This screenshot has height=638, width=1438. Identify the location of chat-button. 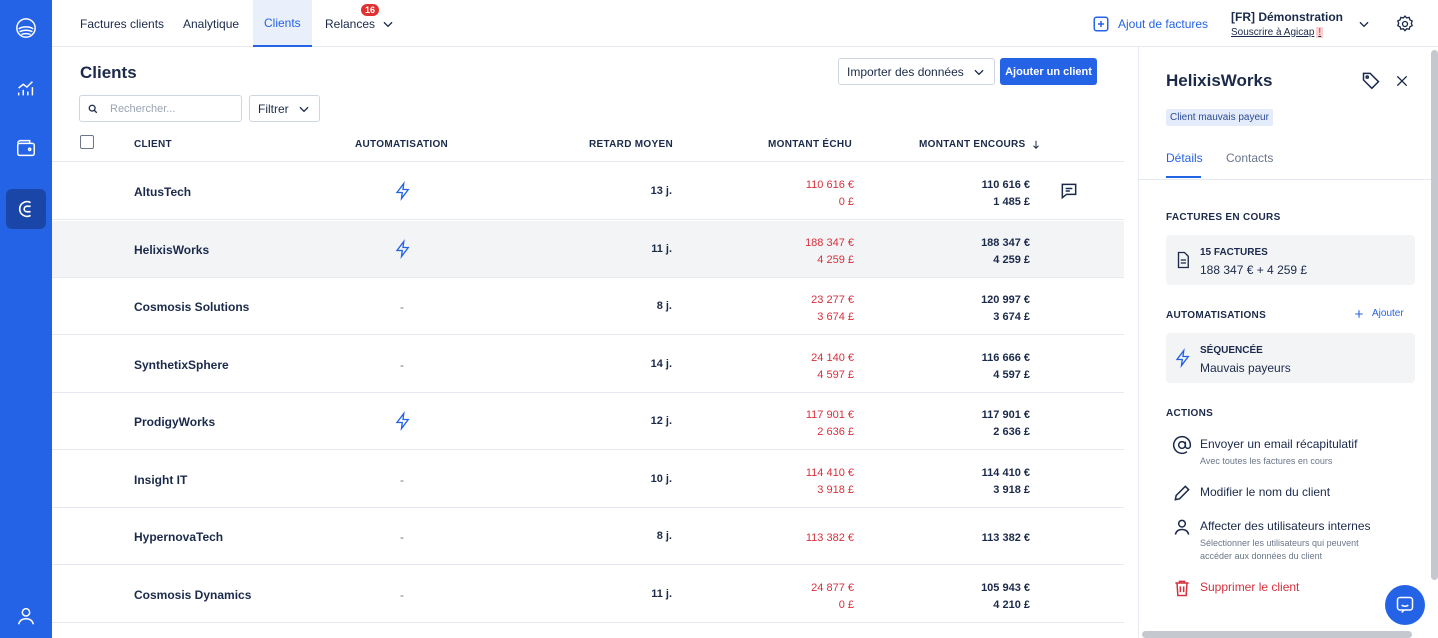
(1405, 605).